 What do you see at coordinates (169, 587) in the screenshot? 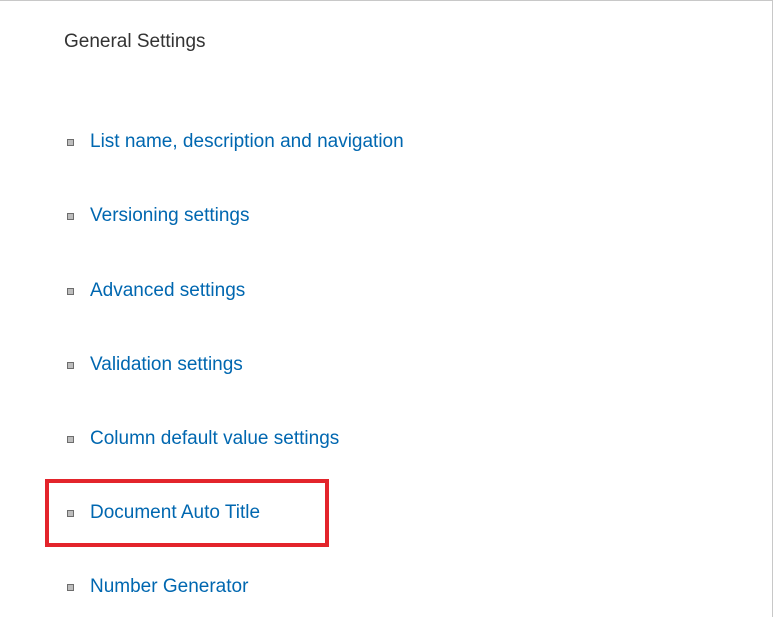
I see `number-generator-link: Number Generator` at bounding box center [169, 587].